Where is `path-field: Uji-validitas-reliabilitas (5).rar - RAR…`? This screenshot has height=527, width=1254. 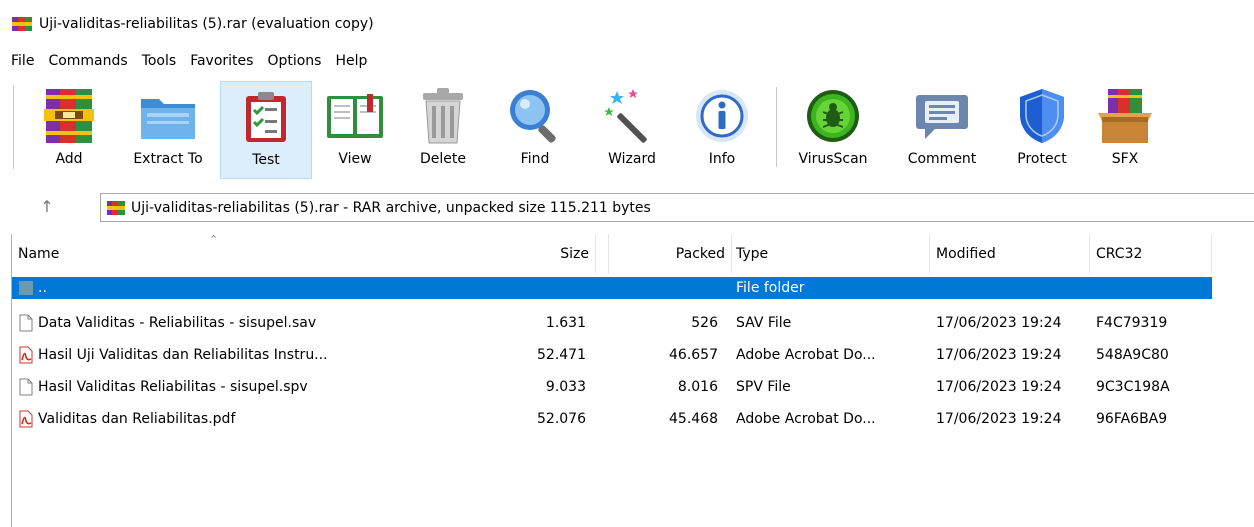
path-field: Uji-validitas-reliabilitas (5).rar - RAR… is located at coordinates (677, 207).